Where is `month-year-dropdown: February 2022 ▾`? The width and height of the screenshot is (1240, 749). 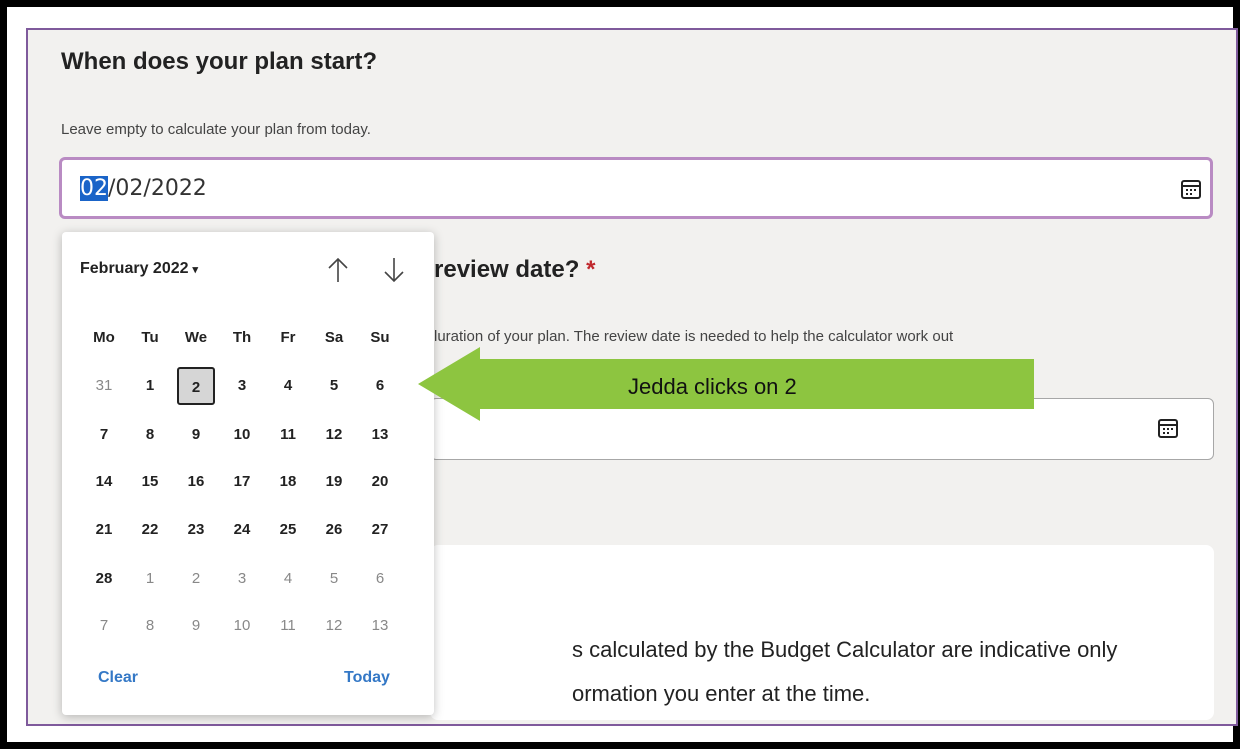 month-year-dropdown: February 2022 ▾ is located at coordinates (139, 269).